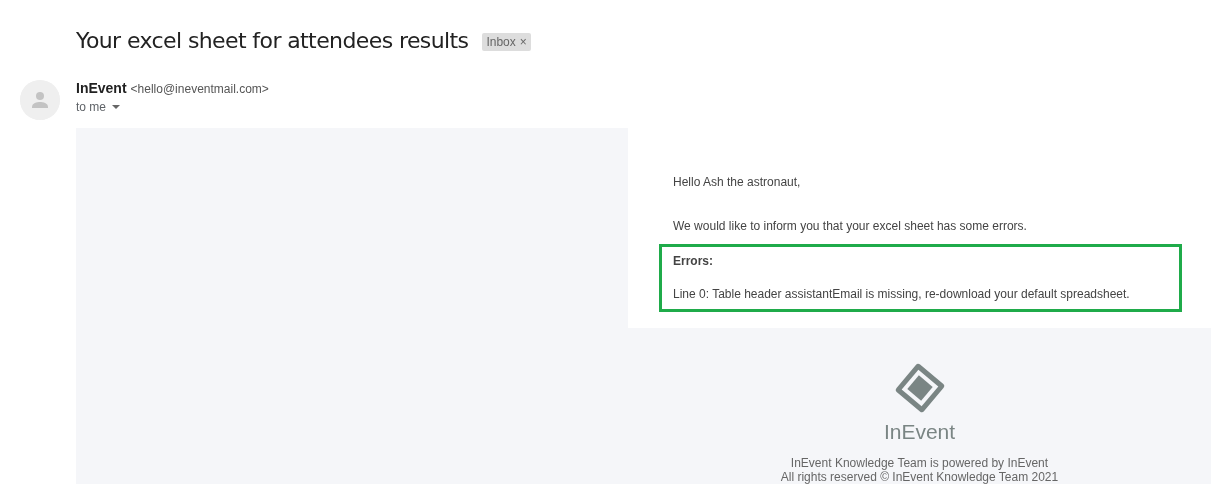  I want to click on brand-name: InEvent, so click(919, 432).